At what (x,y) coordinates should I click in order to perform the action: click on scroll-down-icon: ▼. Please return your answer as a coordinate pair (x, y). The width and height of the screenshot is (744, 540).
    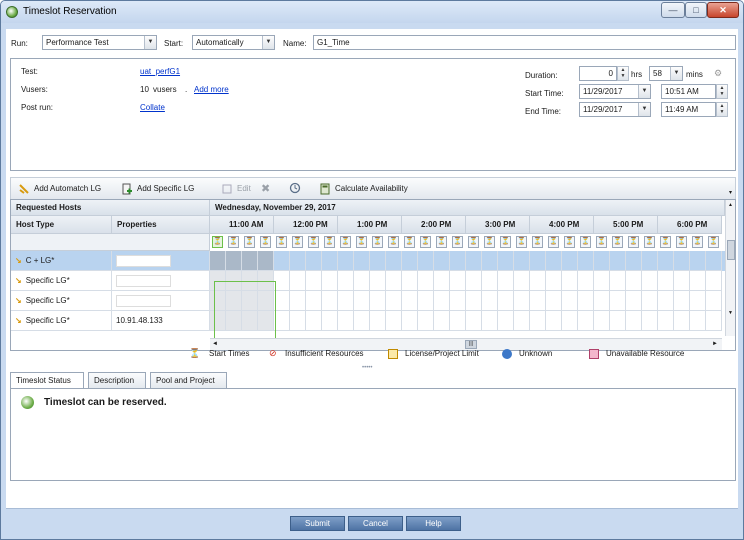
    Looking at the image, I should click on (730, 313).